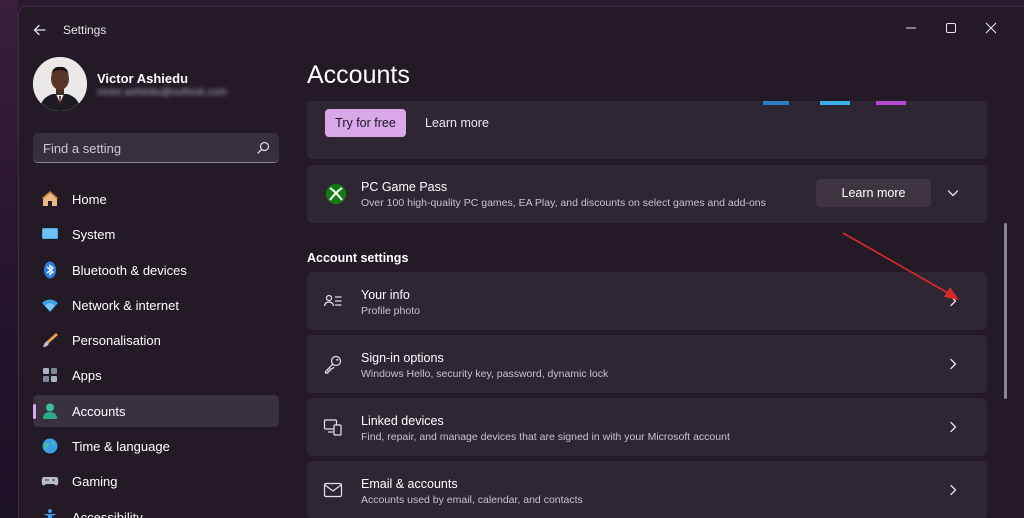 This screenshot has width=1024, height=518. I want to click on microsoft-365-promo-card: Try for free Learn more, so click(647, 130).